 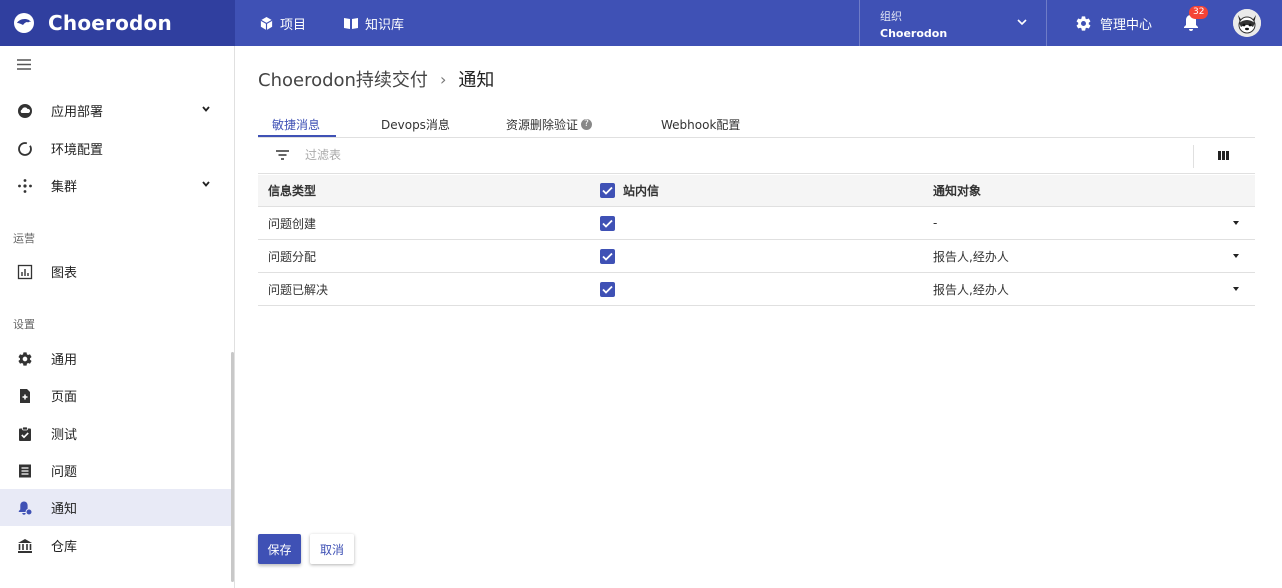 I want to click on sidebar-item-label: 问题, so click(x=64, y=472).